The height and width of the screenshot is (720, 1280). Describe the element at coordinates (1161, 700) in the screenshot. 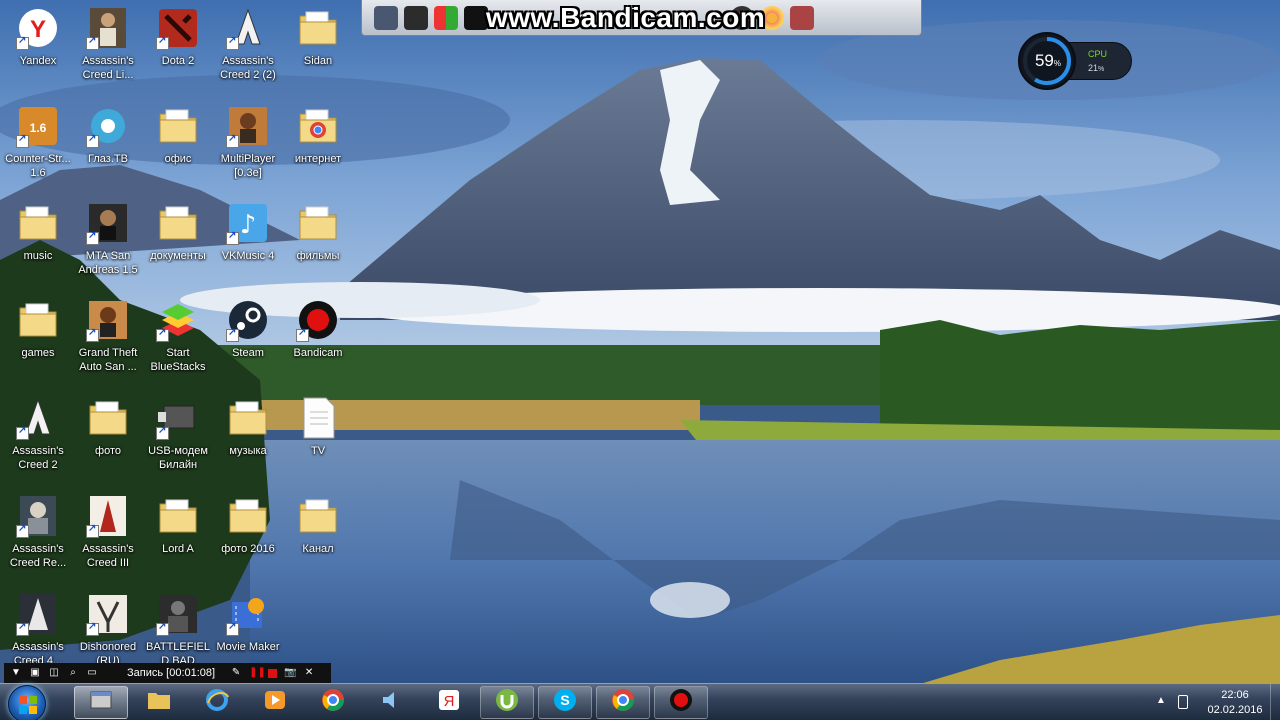

I see `show-hidden-icons-icon: ▲` at that location.